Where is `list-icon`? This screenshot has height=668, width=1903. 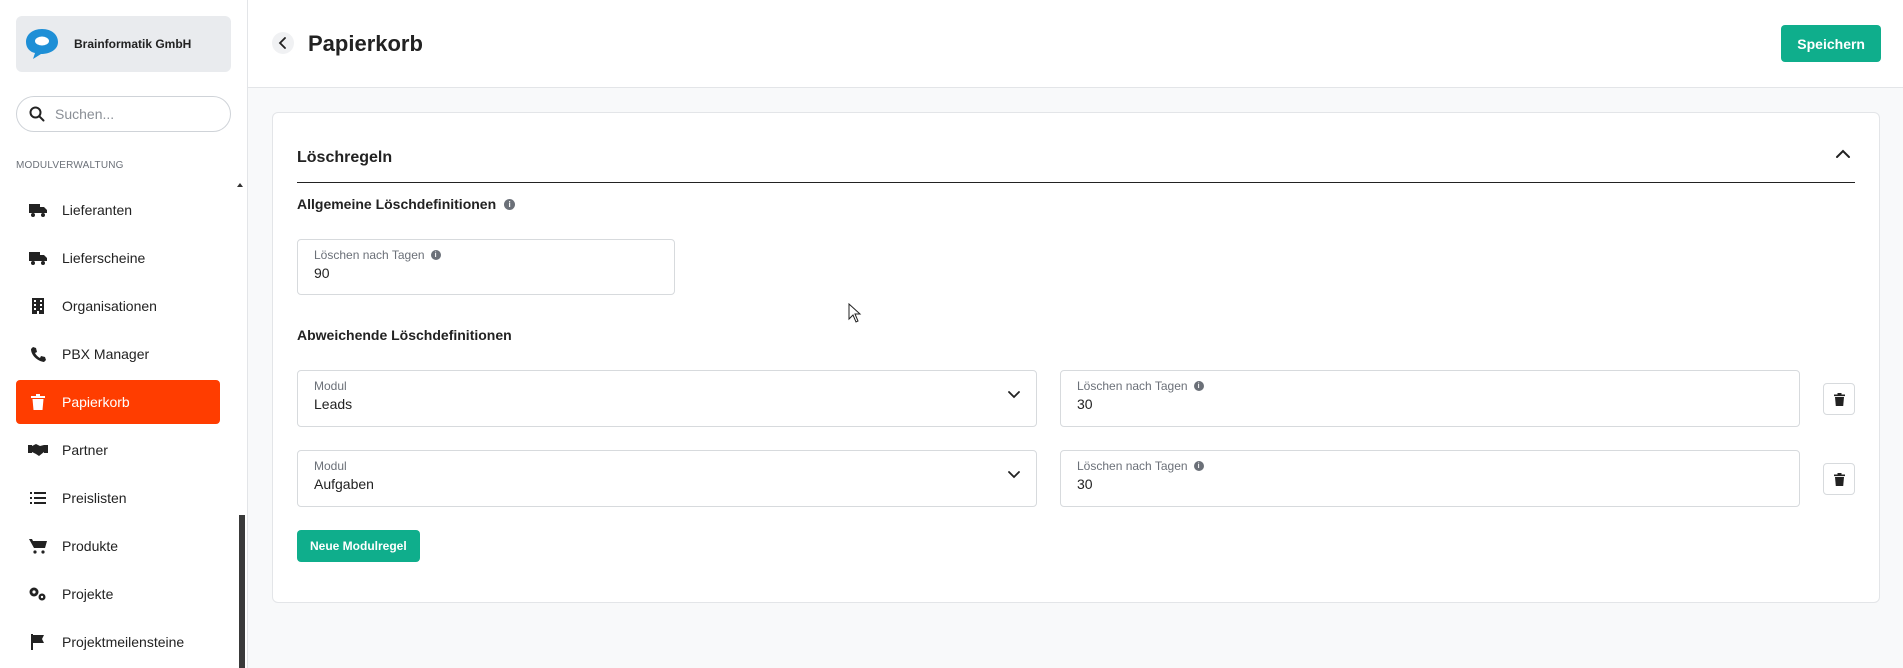 list-icon is located at coordinates (38, 498).